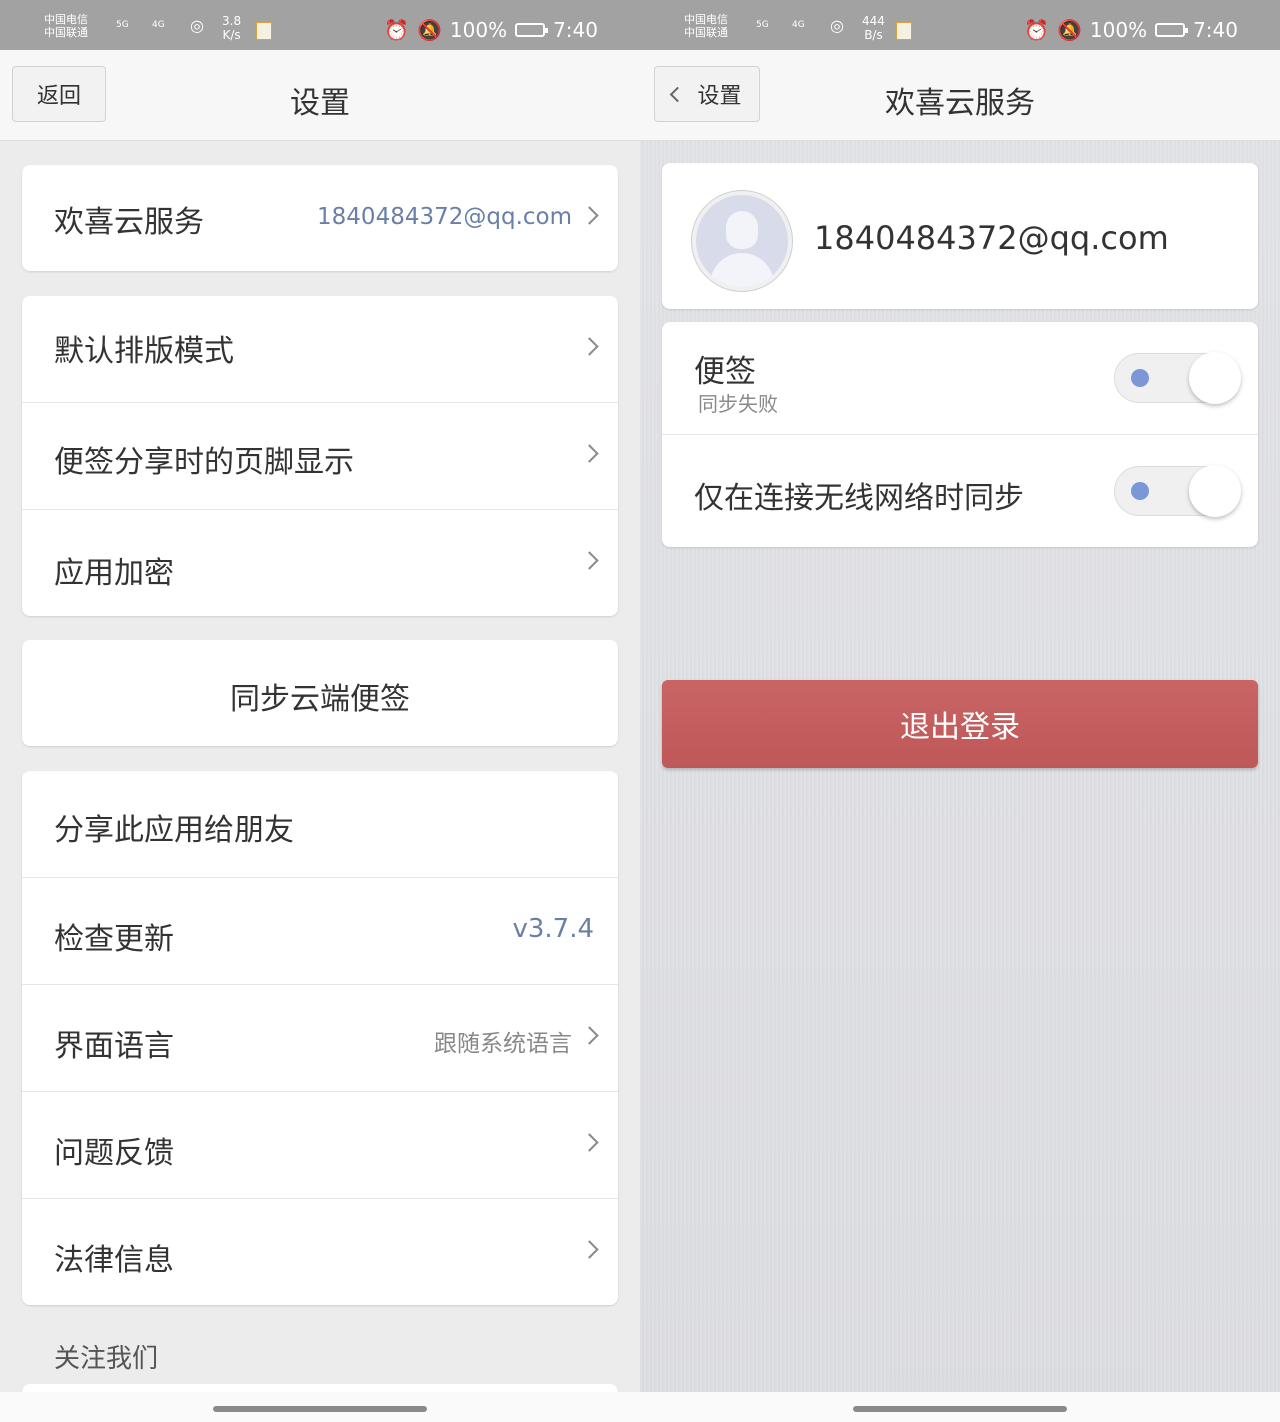 The height and width of the screenshot is (1422, 1280). I want to click on network-speed: 444 B/s, so click(873, 28).